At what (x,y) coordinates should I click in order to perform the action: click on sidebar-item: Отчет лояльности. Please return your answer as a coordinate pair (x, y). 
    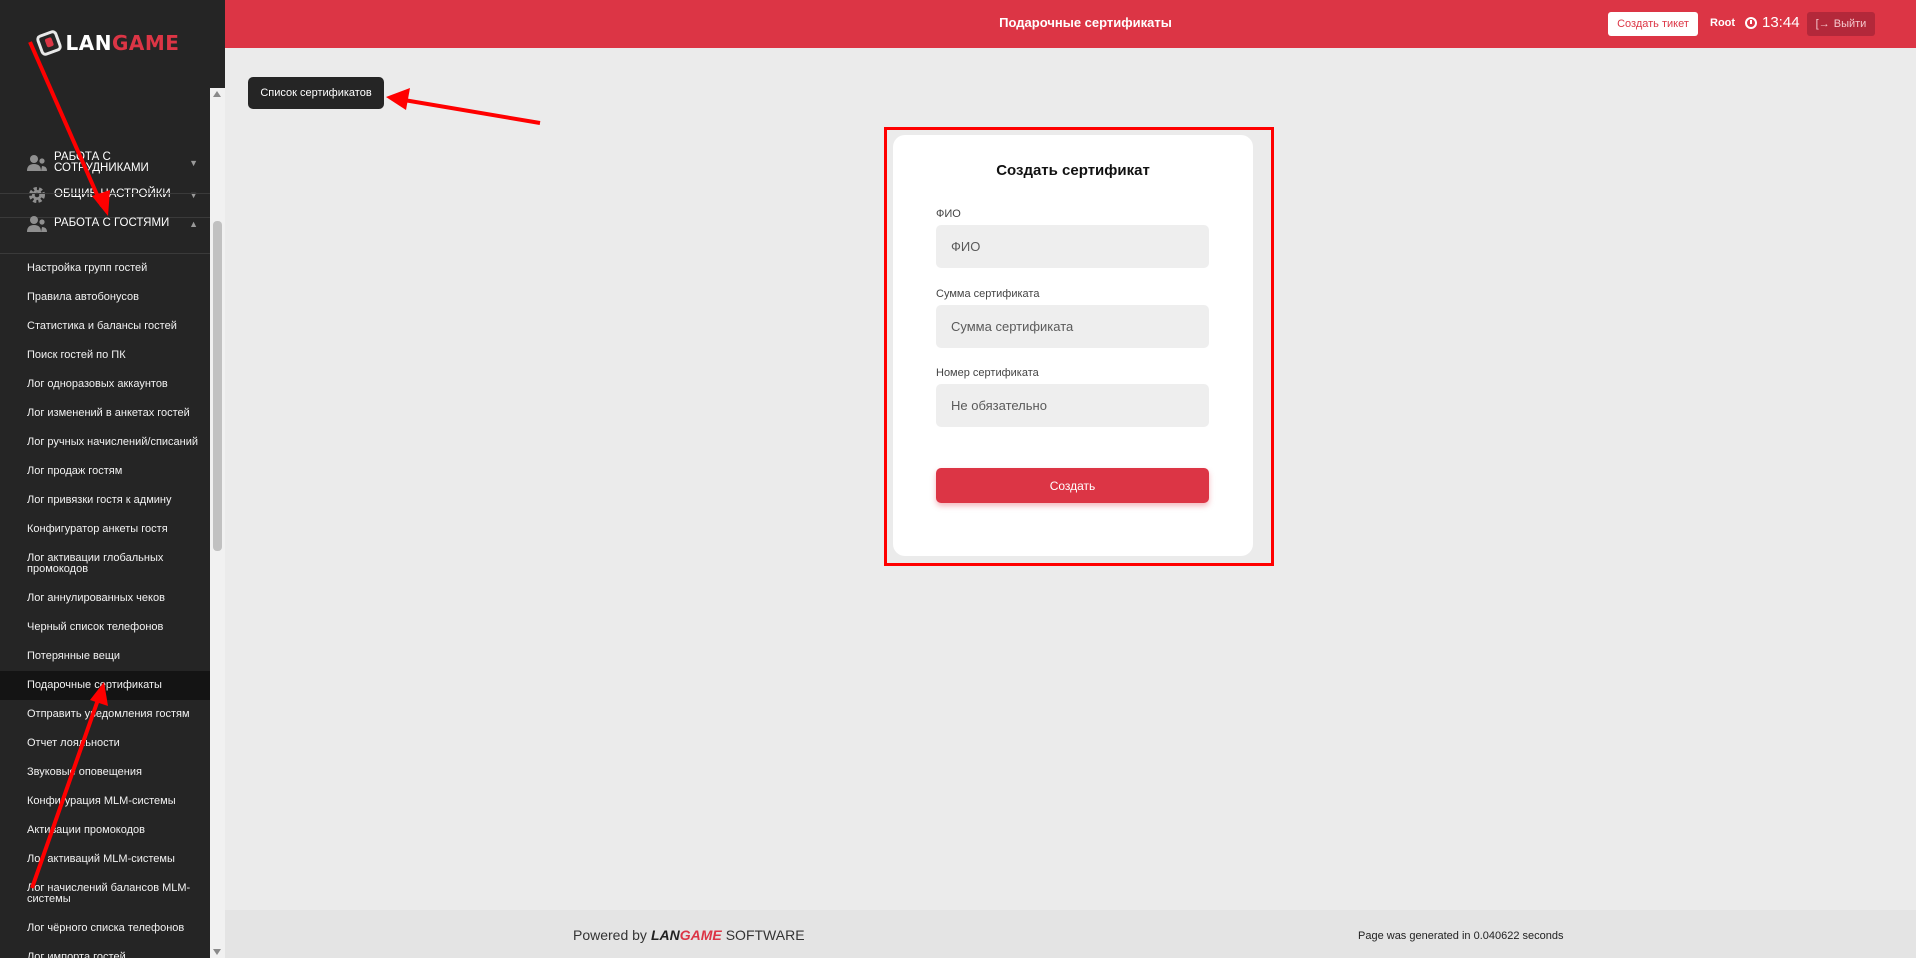
    Looking at the image, I should click on (105, 743).